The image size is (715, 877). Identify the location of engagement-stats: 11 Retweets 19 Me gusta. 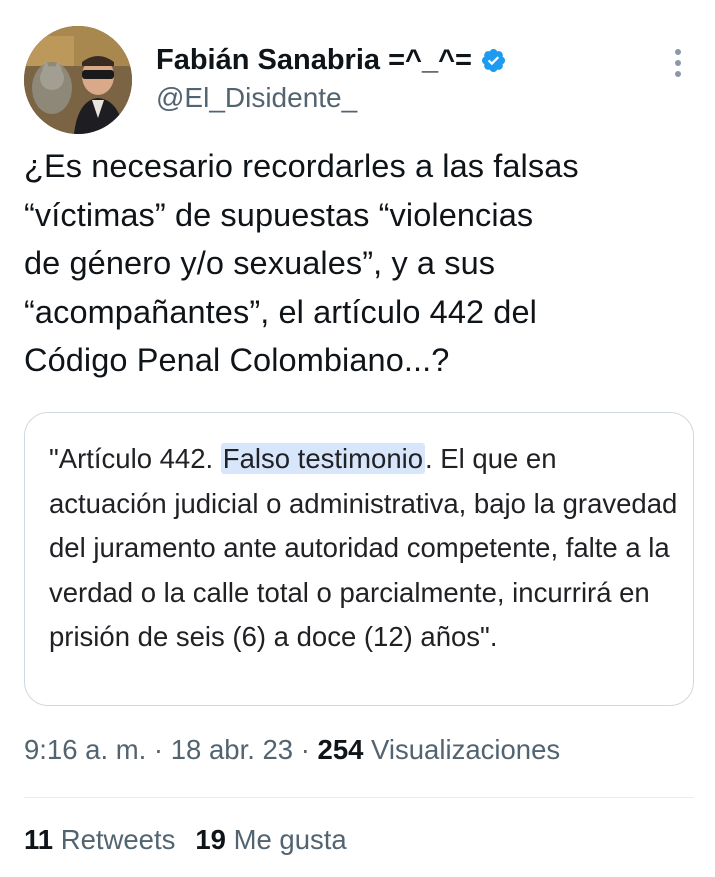
(185, 840).